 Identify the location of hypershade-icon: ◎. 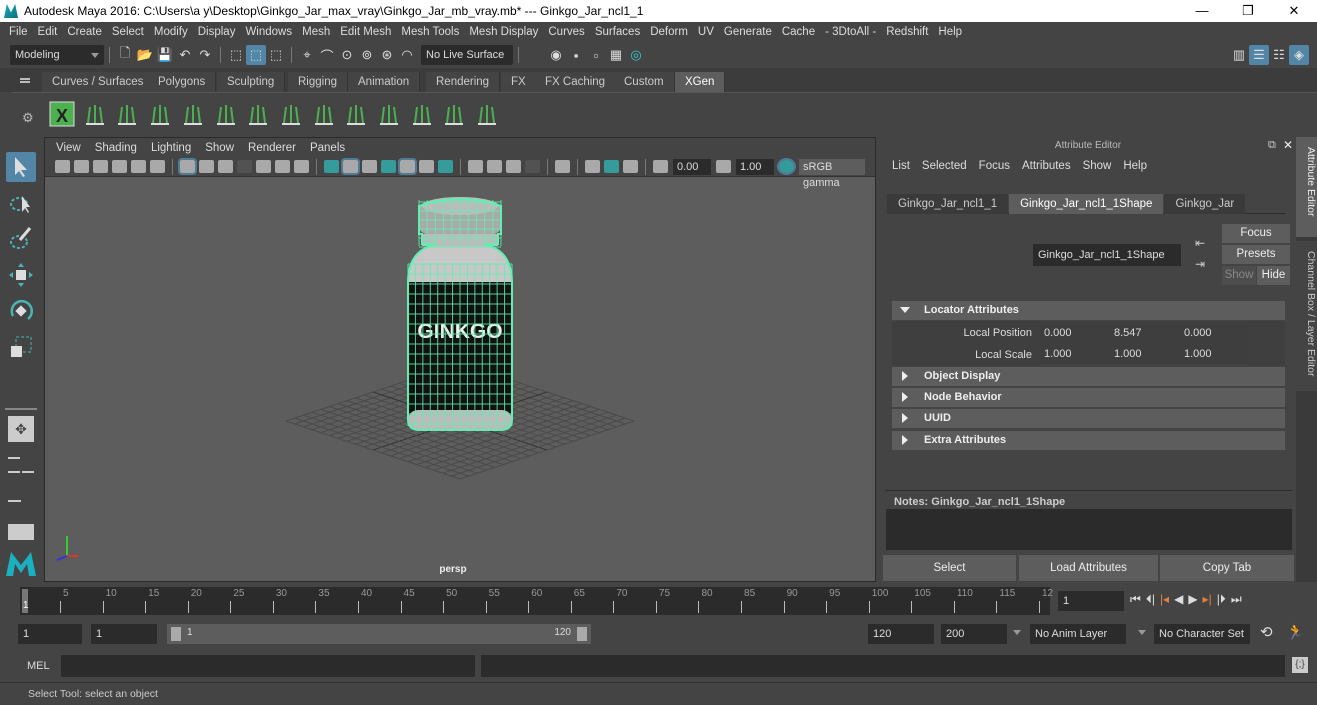
(636, 55).